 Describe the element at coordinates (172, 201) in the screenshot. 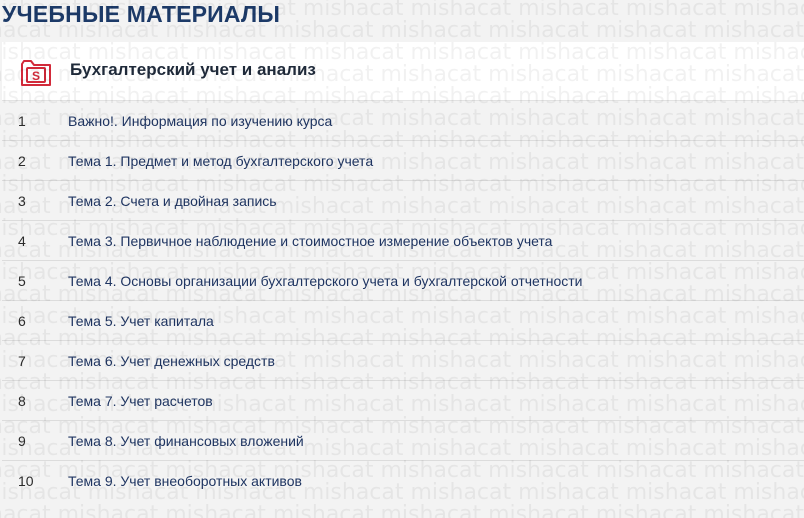

I see `topic-link: Тема 2. Счета и двойная запись` at that location.